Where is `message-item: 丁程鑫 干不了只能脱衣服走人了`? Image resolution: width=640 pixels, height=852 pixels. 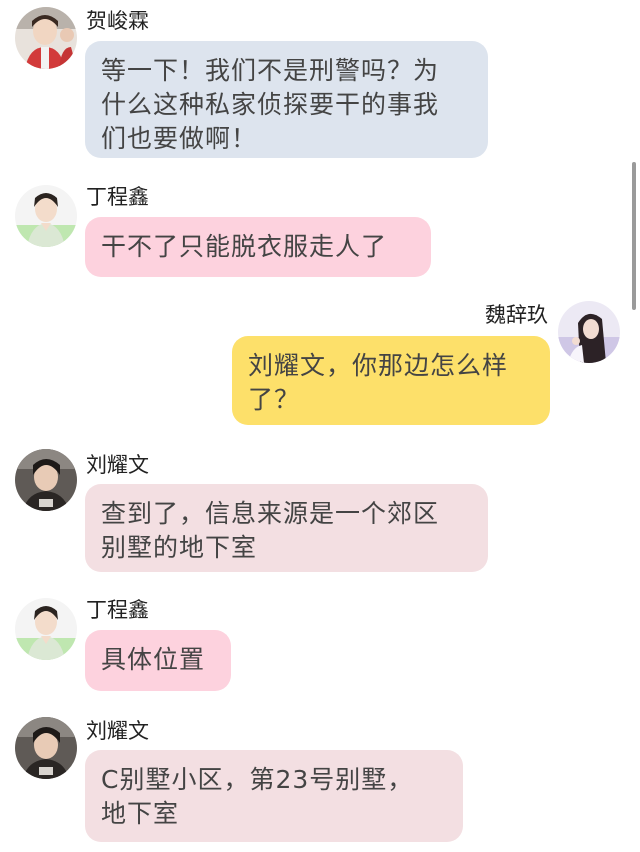 message-item: 丁程鑫 干不了只能脱衣服走人了 is located at coordinates (320, 230).